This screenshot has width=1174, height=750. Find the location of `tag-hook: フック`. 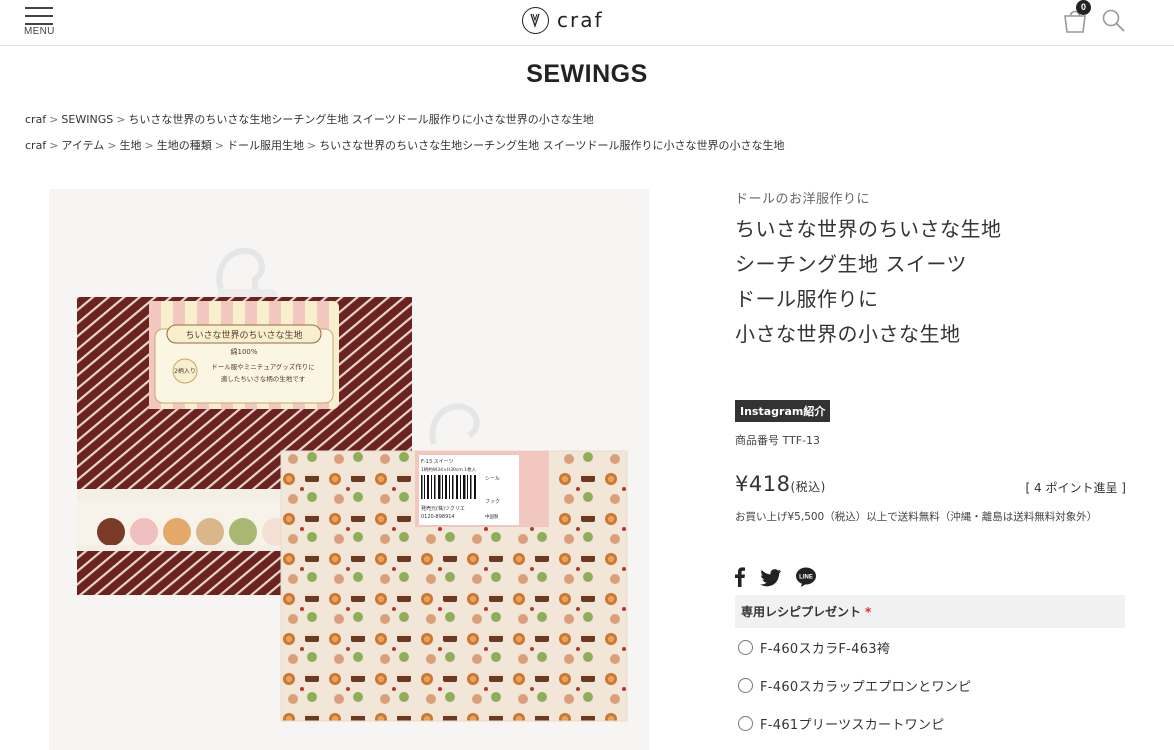

tag-hook: フック is located at coordinates (492, 502).